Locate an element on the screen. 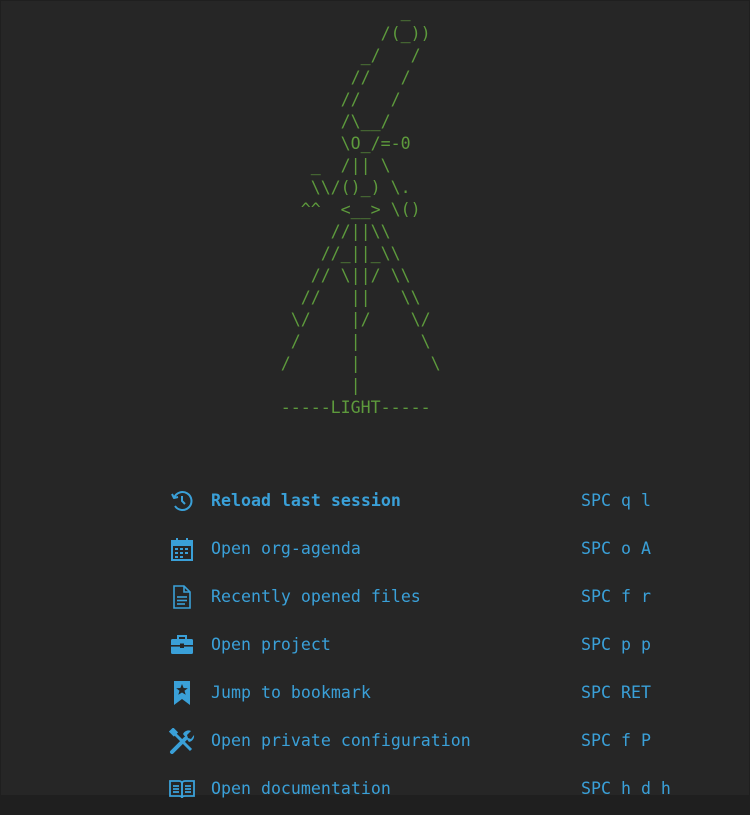  keybinding: SPC f r is located at coordinates (616, 596).